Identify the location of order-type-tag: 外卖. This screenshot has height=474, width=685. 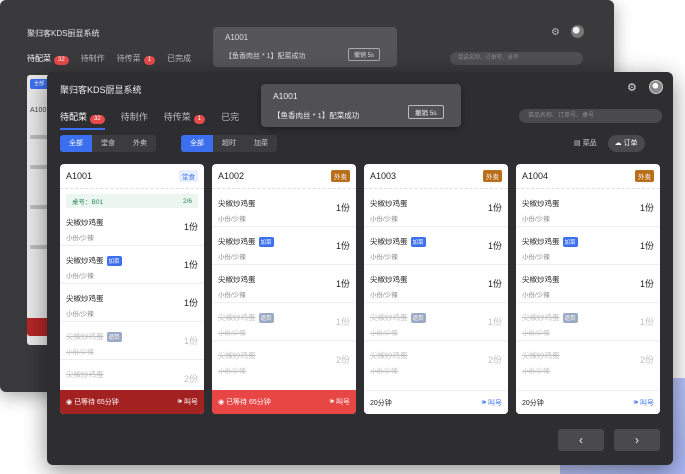
(340, 176).